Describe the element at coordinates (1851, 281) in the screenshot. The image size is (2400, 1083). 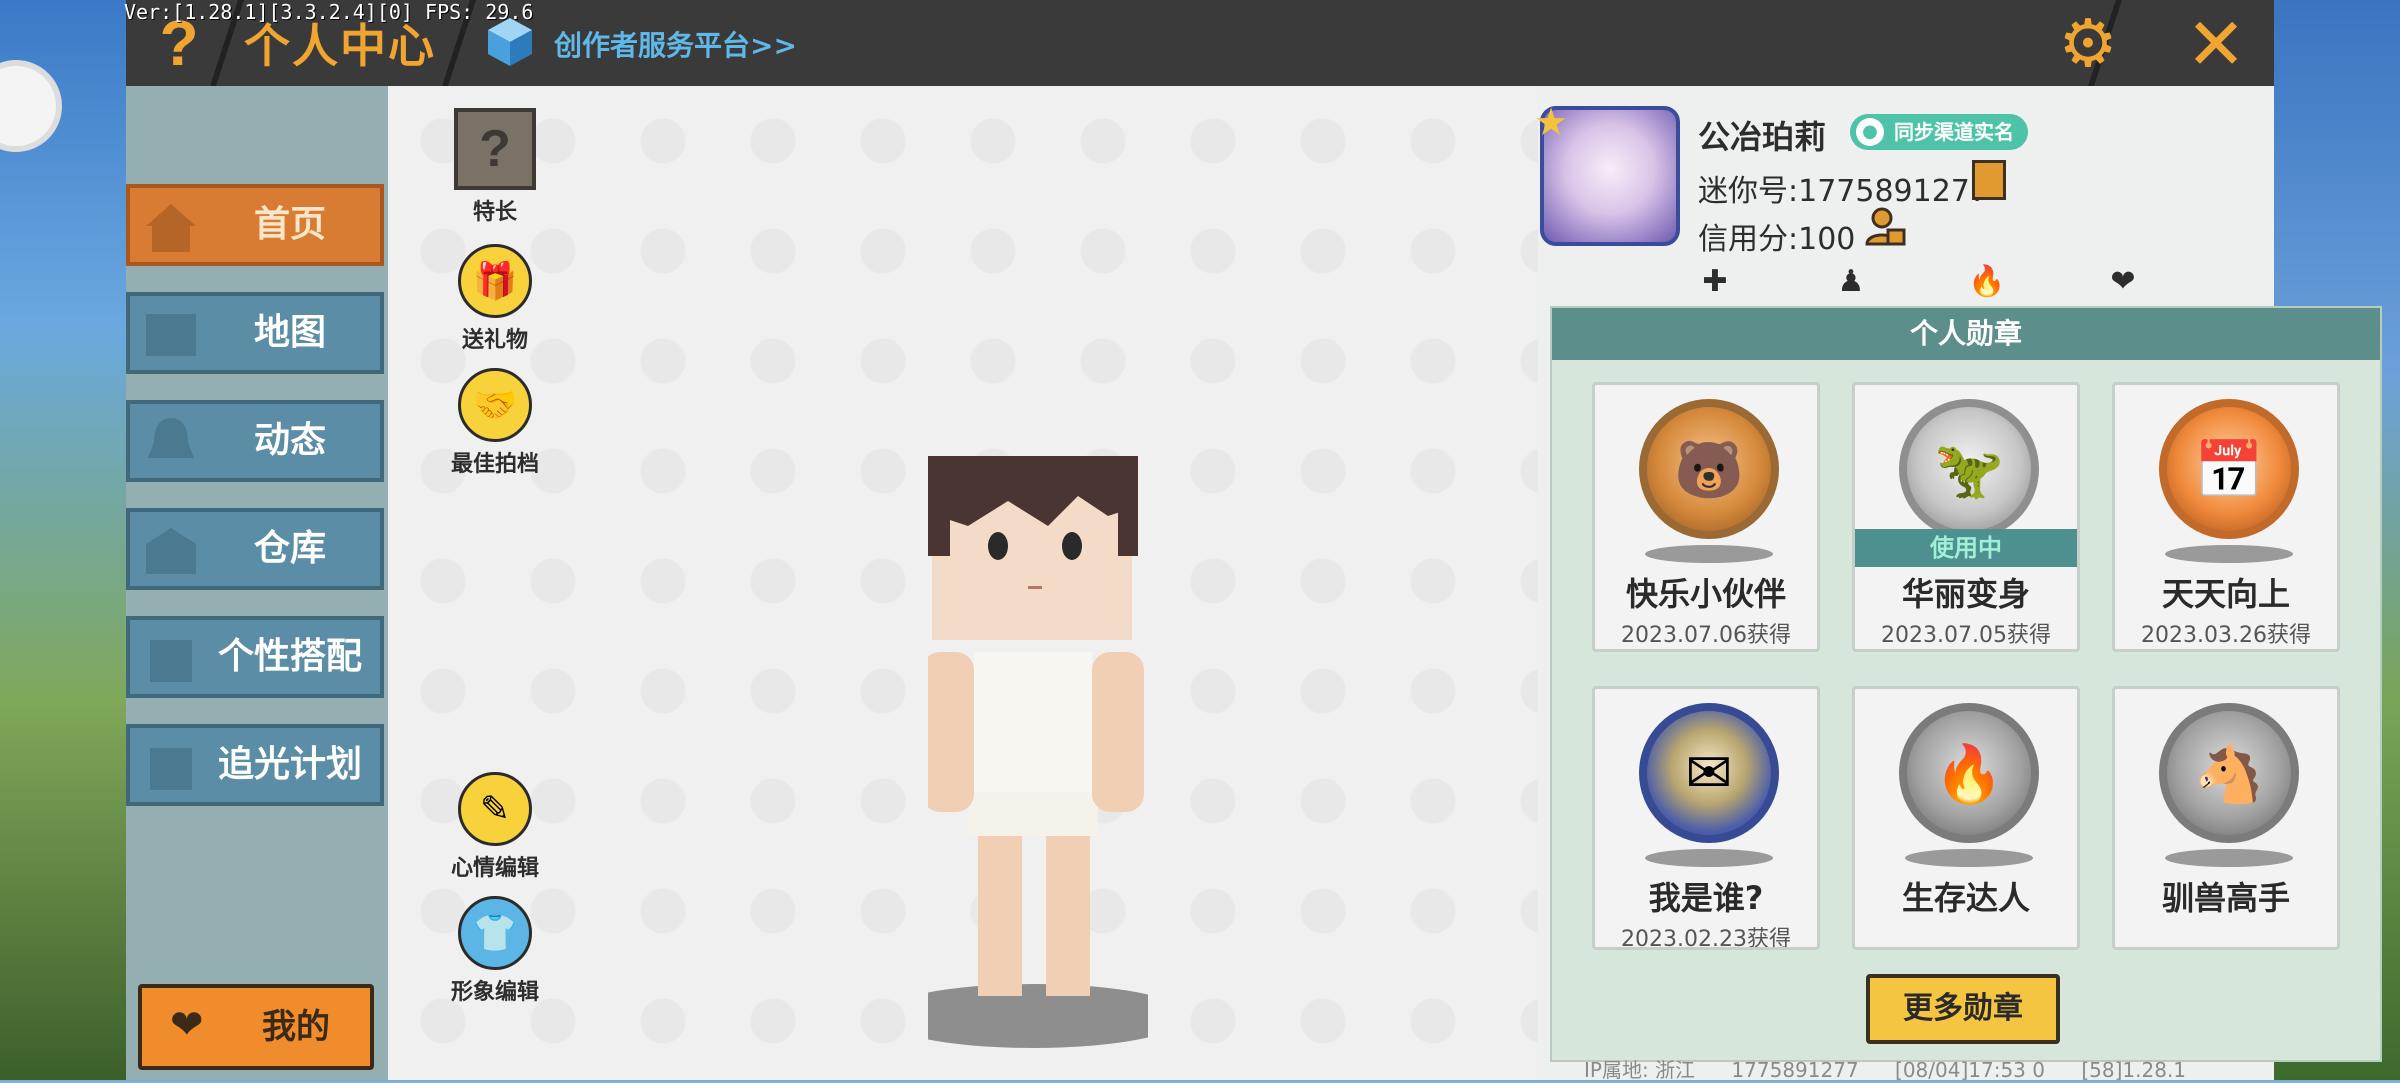
I see `fans-icon: ♟` at that location.